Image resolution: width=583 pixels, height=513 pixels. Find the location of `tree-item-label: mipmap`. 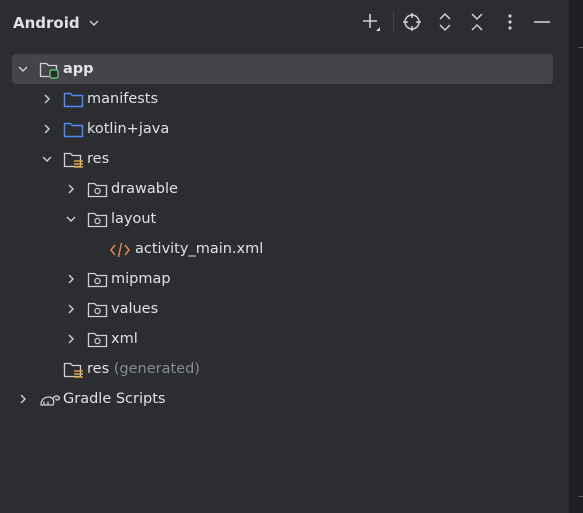

tree-item-label: mipmap is located at coordinates (141, 279).